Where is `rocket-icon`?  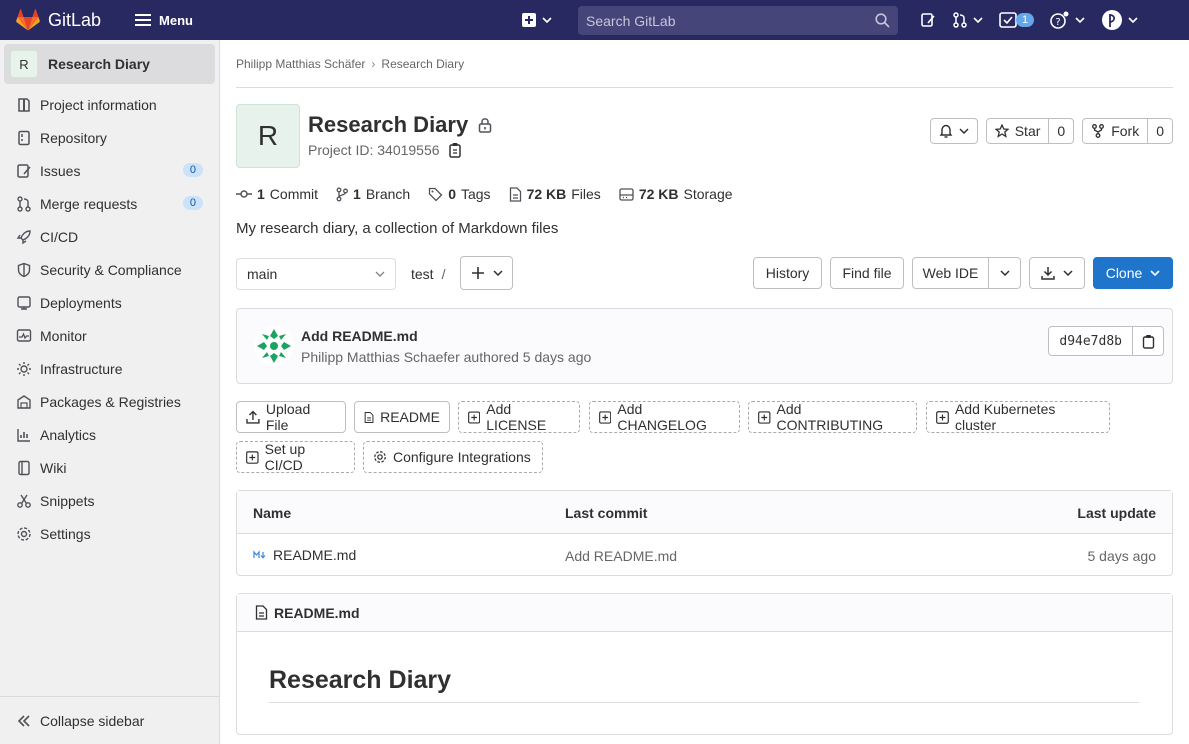
rocket-icon is located at coordinates (23, 236).